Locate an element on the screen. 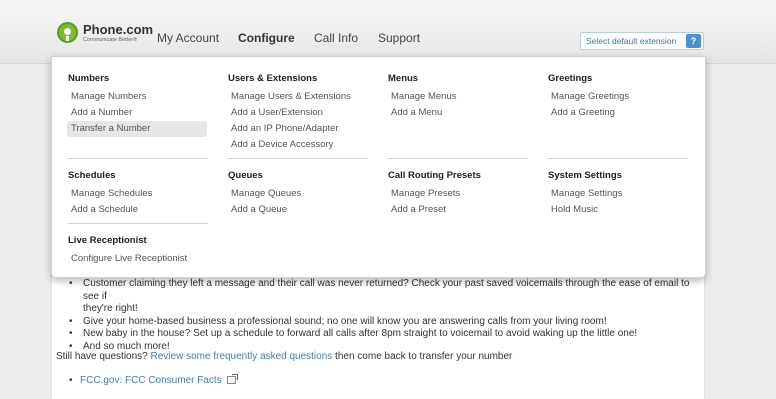  phone-com-logo: Phone.com Communicate Better® is located at coordinates (112, 35).